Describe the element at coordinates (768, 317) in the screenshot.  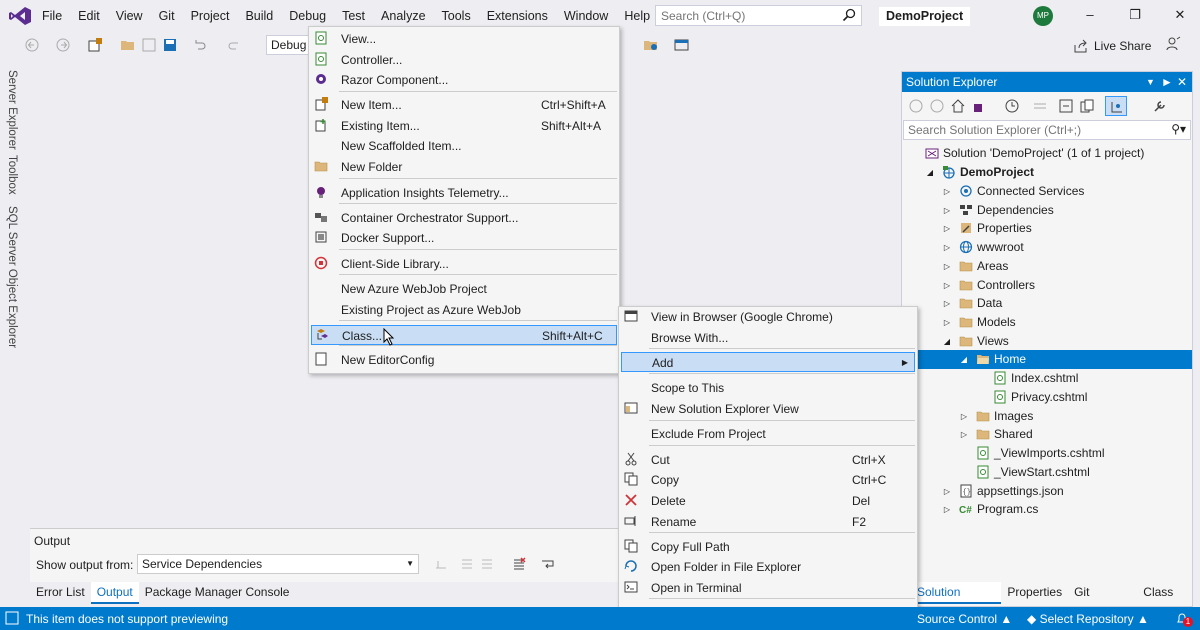
I see `context-menu-item-view-in-browser-google-chrome: View in Browser (Google Chrome)` at that location.